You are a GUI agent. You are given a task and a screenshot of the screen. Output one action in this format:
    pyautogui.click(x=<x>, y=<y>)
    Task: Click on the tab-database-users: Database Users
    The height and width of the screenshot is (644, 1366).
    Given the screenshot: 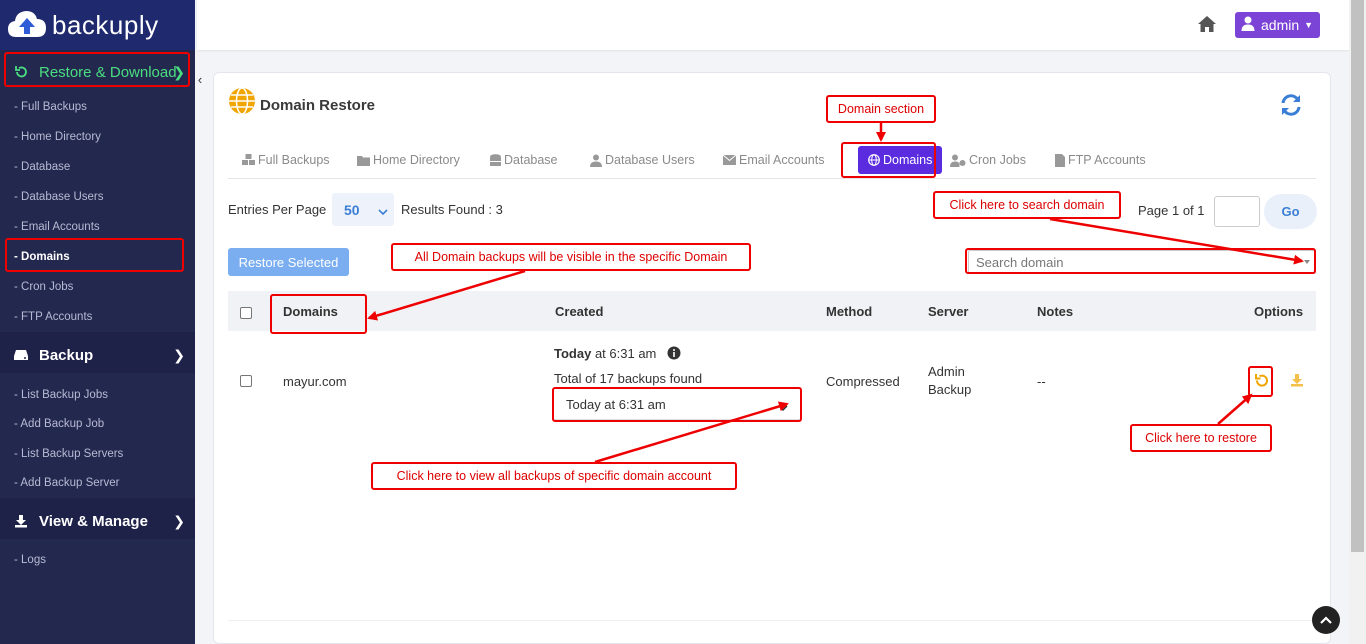 What is the action you would take?
    pyautogui.click(x=642, y=160)
    